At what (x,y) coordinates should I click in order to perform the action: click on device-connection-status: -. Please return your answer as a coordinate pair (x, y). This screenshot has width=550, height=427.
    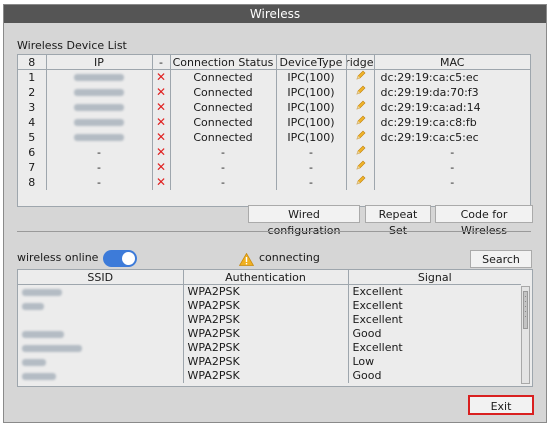
    Looking at the image, I should click on (223, 152).